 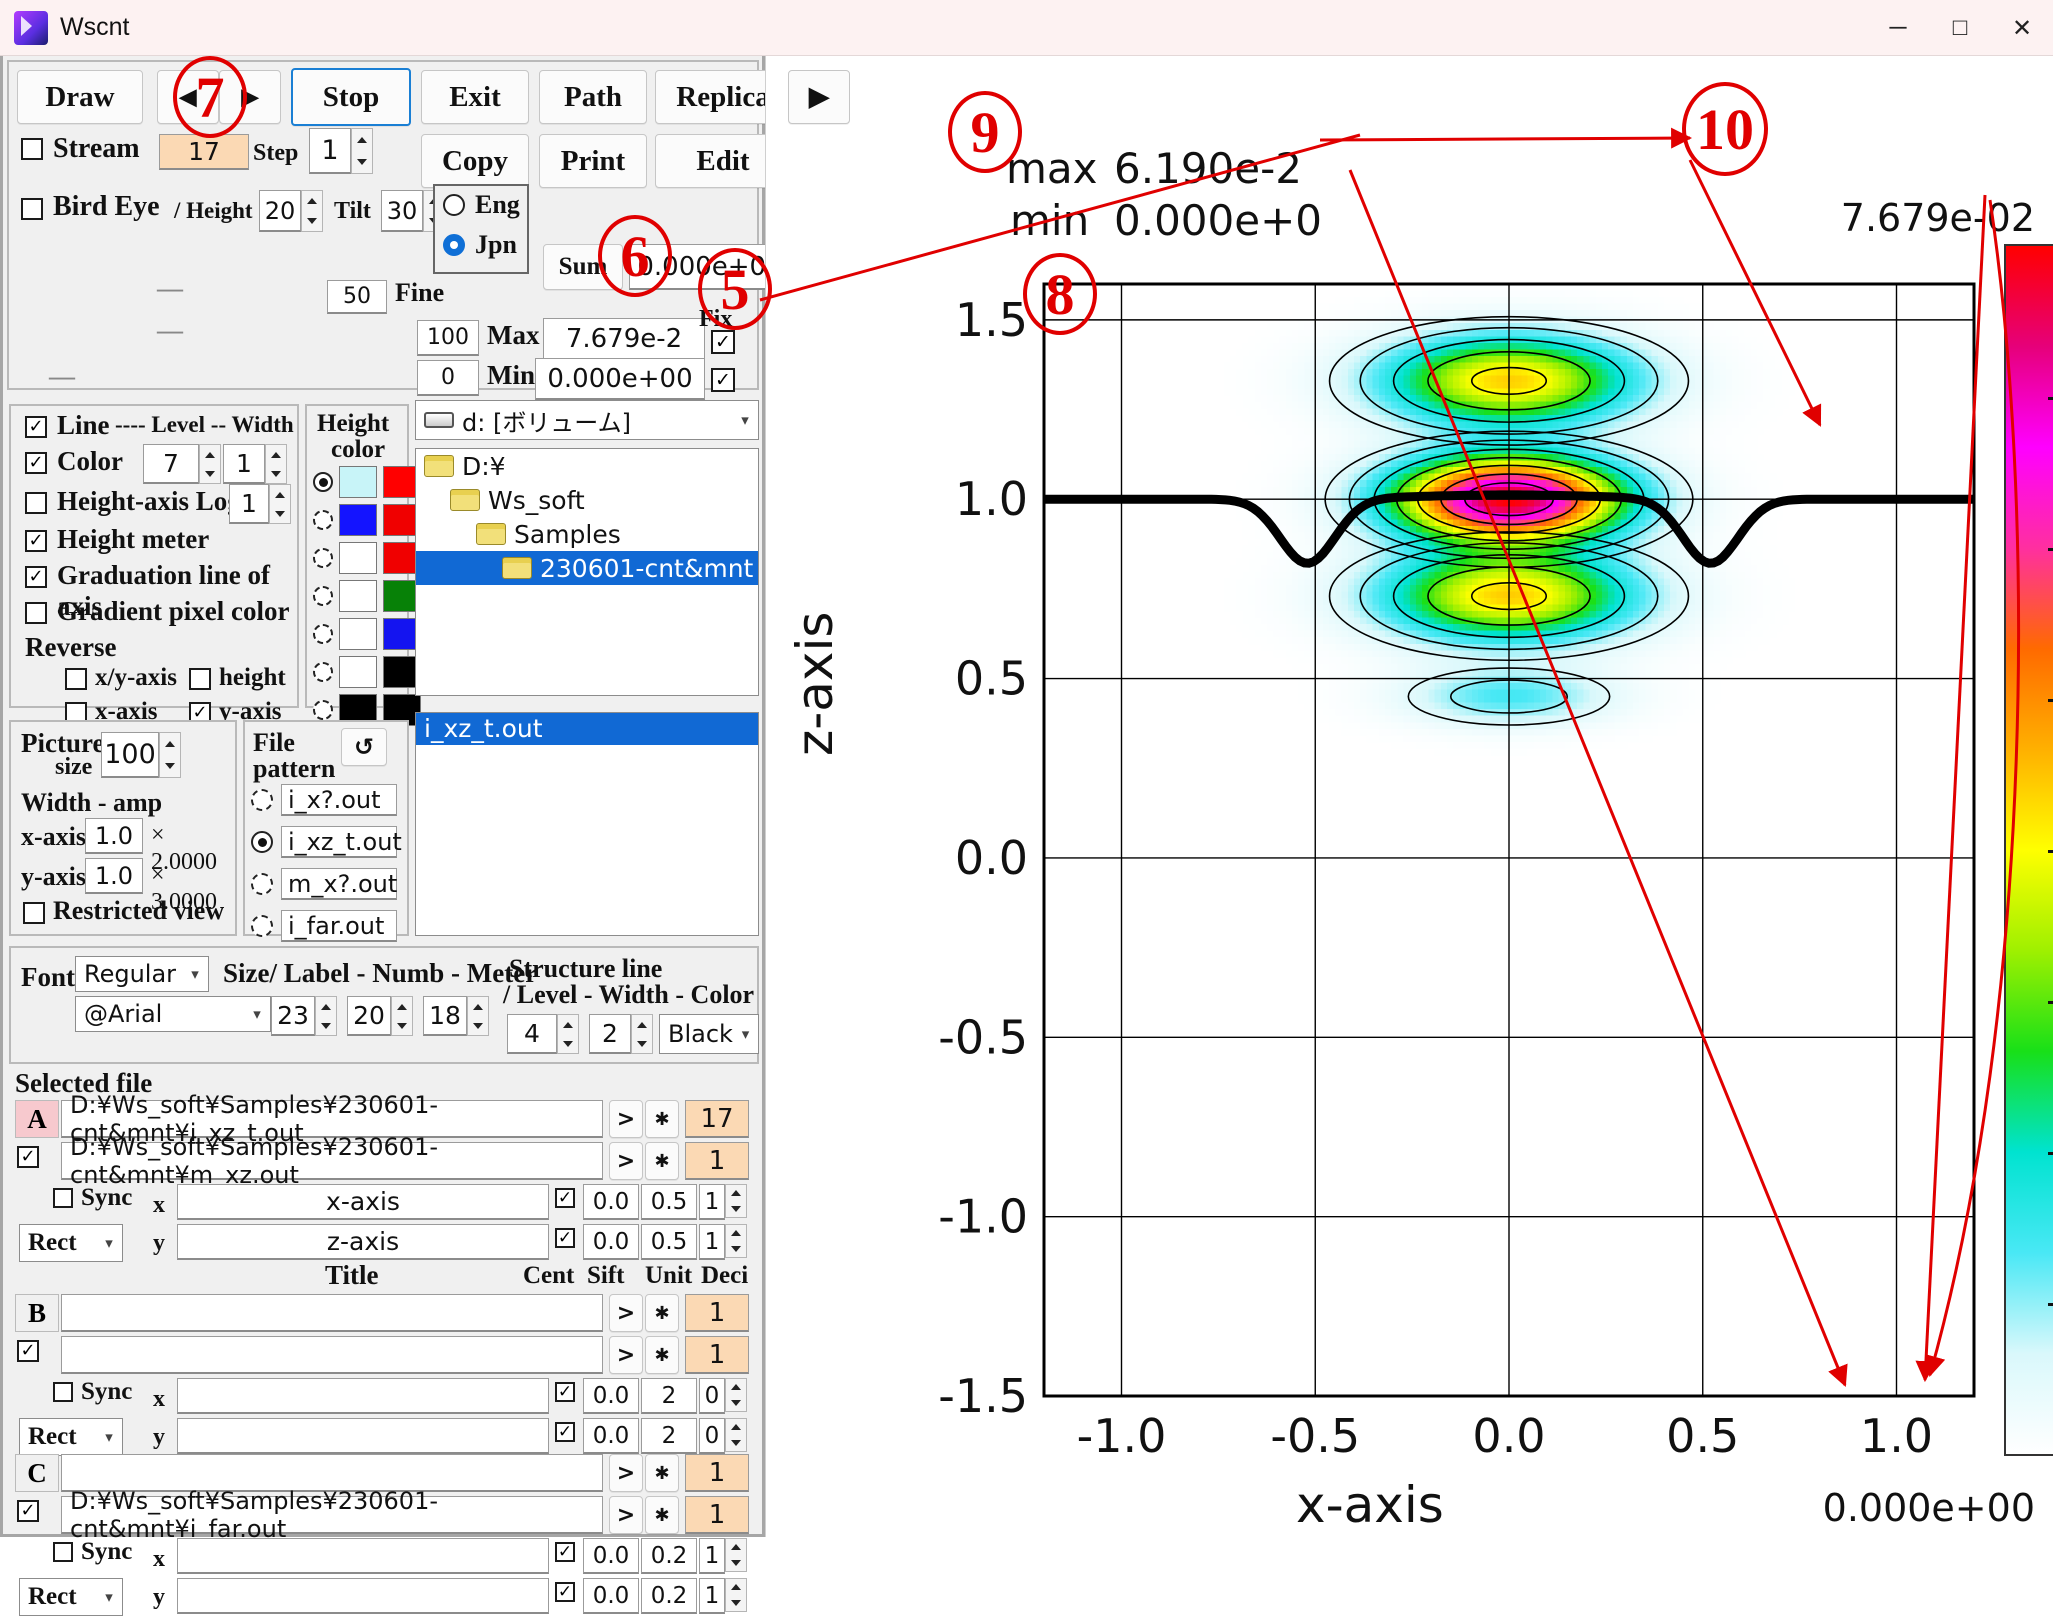 What do you see at coordinates (114, 836) in the screenshot?
I see `x-axis-amp-field: 1.0` at bounding box center [114, 836].